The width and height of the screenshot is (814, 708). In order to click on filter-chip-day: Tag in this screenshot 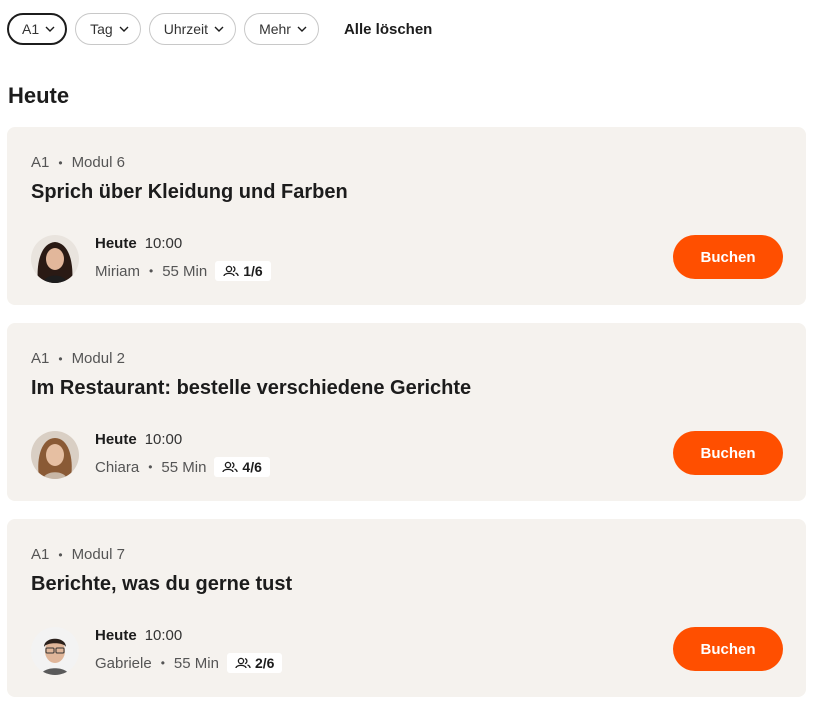, I will do `click(108, 29)`.